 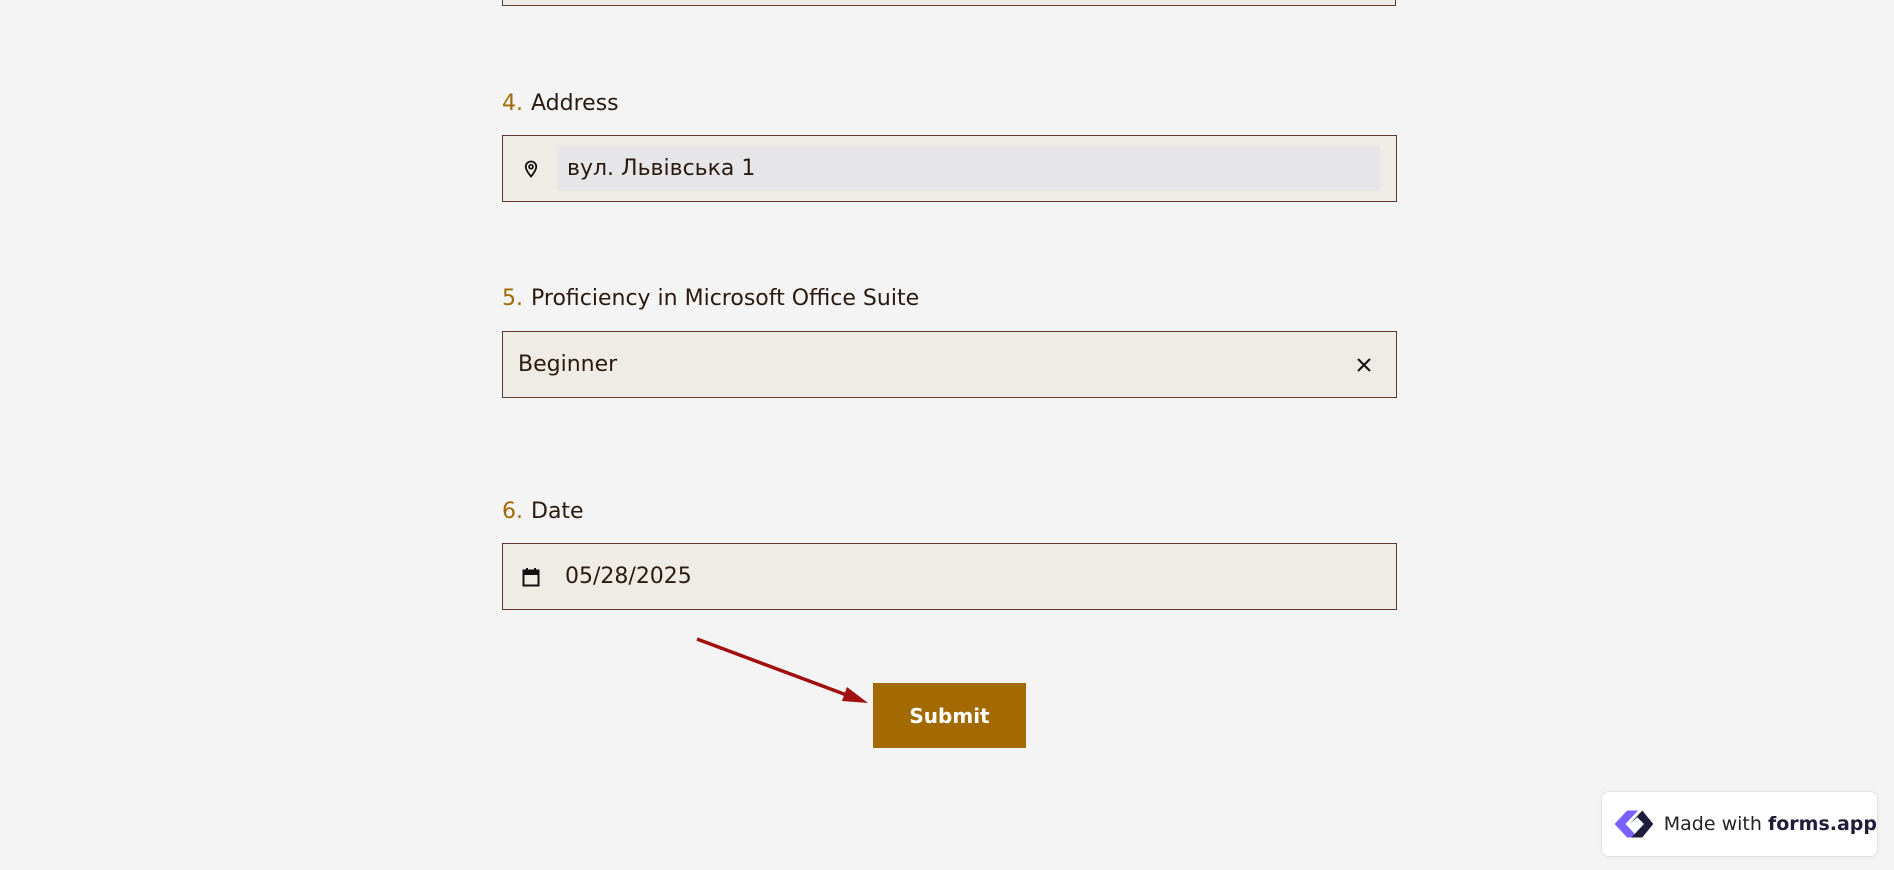 What do you see at coordinates (531, 169) in the screenshot?
I see `location-pin-icon` at bounding box center [531, 169].